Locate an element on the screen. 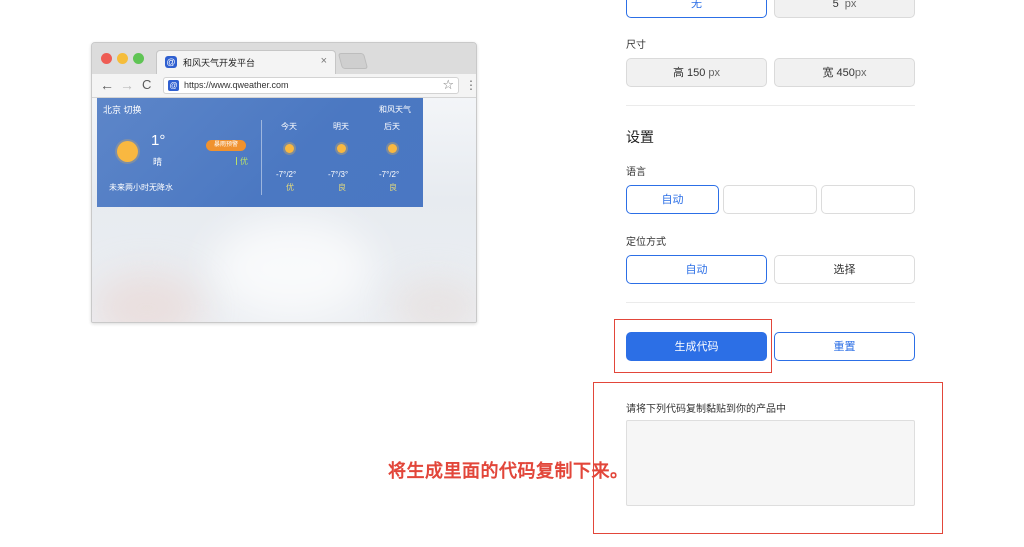 The image size is (1024, 547). location-option-label: 自动 is located at coordinates (696, 270).